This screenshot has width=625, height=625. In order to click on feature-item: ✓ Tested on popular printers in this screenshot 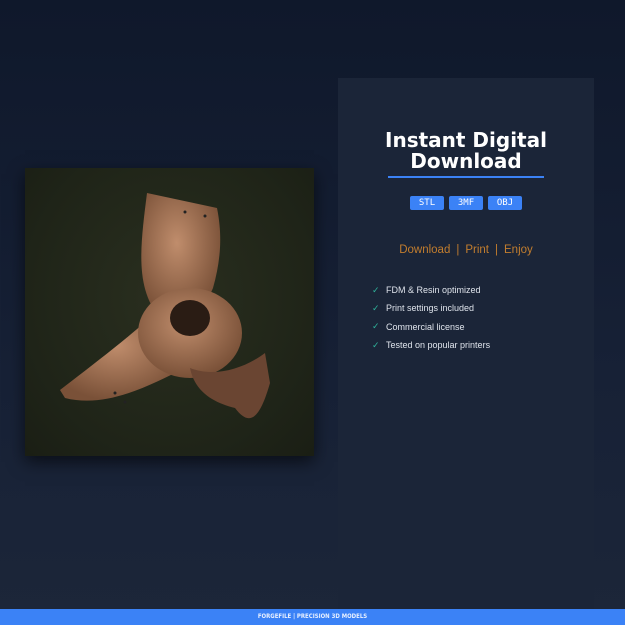, I will do `click(431, 345)`.